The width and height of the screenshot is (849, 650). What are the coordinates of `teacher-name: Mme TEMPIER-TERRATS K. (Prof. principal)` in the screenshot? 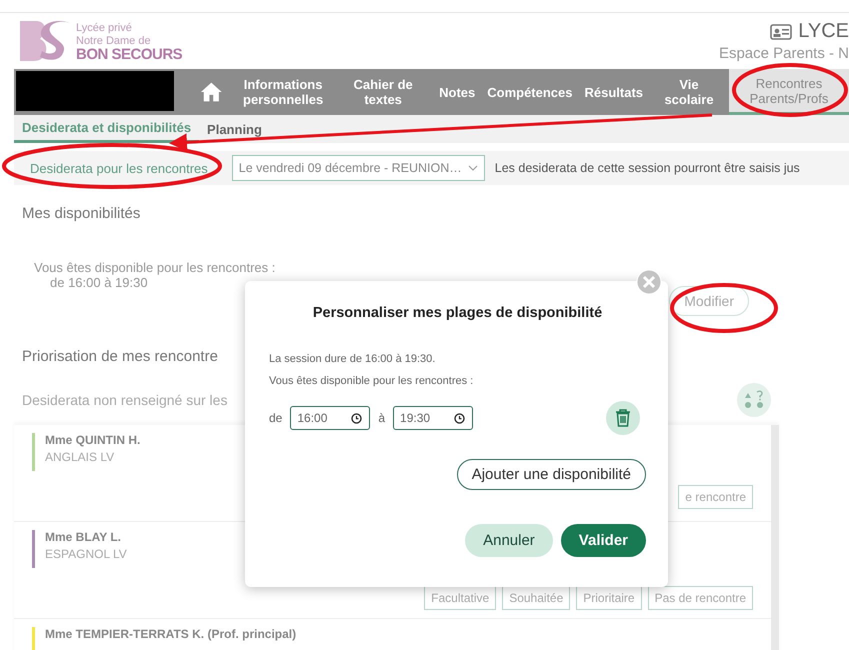 It's located at (170, 634).